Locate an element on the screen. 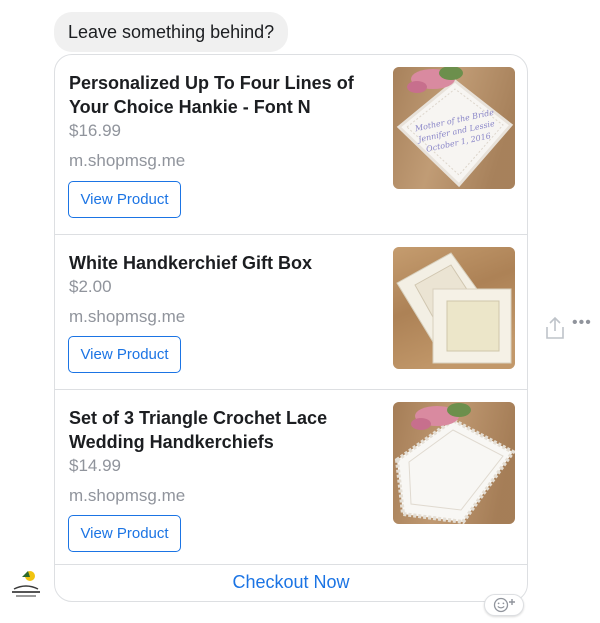  share-icon is located at coordinates (555, 328).